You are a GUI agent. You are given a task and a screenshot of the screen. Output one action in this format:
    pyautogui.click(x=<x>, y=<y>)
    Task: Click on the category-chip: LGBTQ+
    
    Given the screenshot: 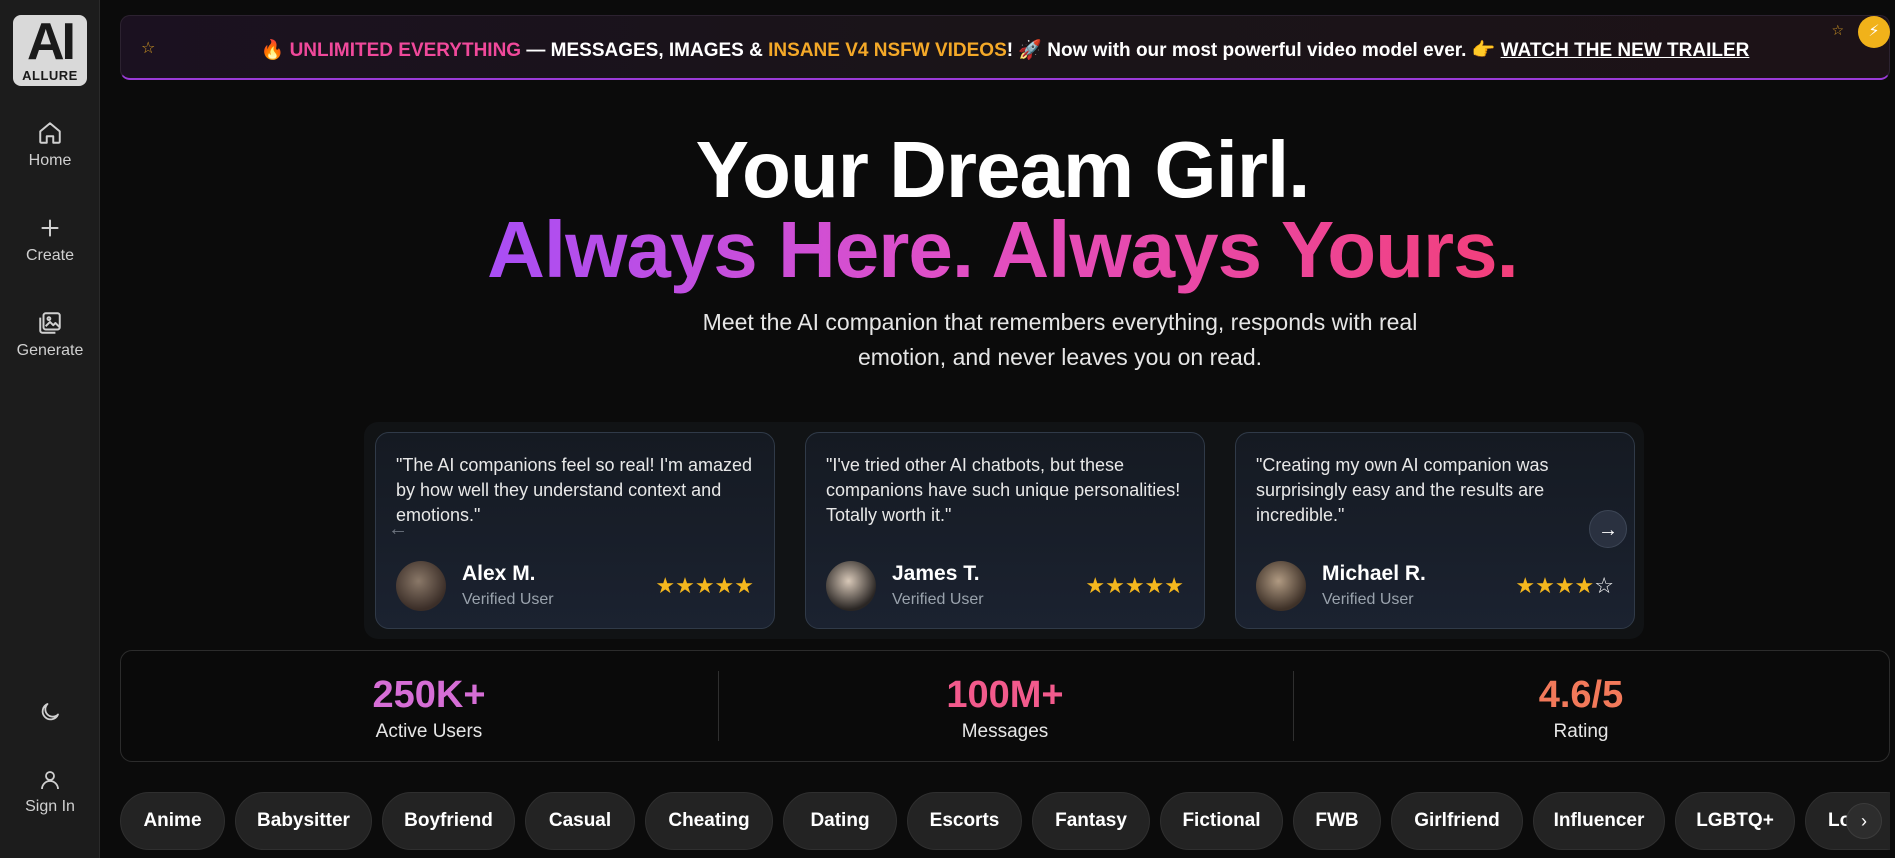 What is the action you would take?
    pyautogui.click(x=1735, y=821)
    